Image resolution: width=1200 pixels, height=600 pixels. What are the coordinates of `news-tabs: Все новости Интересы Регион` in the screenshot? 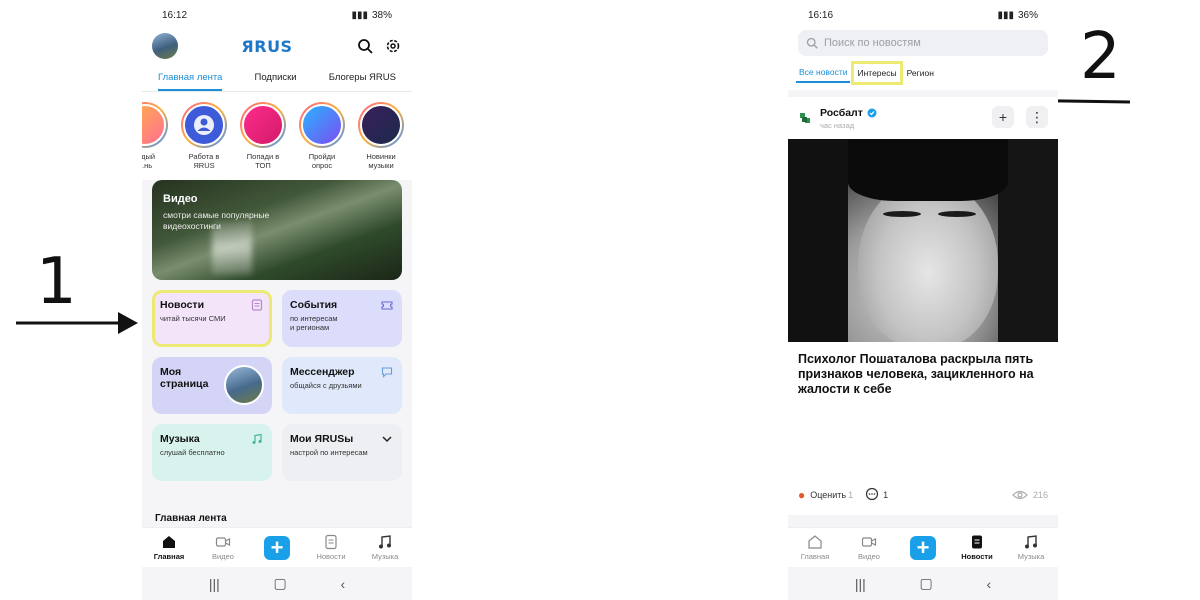 It's located at (923, 73).